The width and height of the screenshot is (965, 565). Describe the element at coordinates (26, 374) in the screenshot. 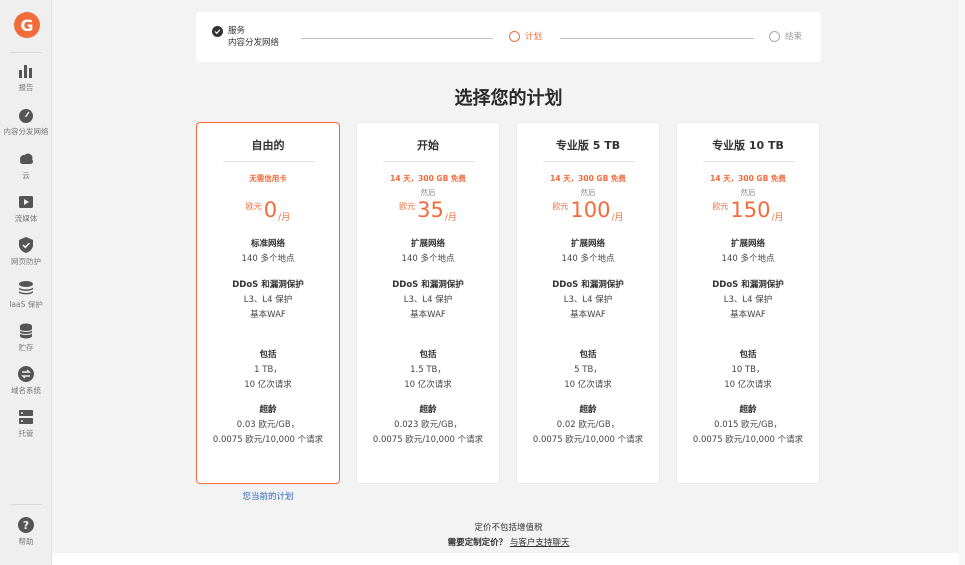

I see `swap-icon` at that location.